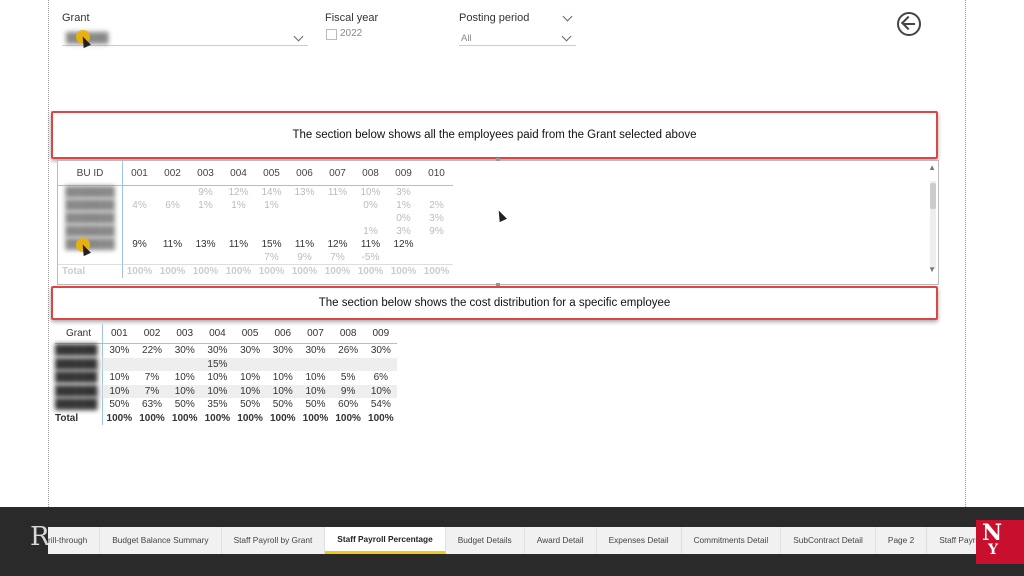 This screenshot has height=576, width=1024. What do you see at coordinates (639, 540) in the screenshot?
I see `tab-expenses-detail: Expenses Detail` at bounding box center [639, 540].